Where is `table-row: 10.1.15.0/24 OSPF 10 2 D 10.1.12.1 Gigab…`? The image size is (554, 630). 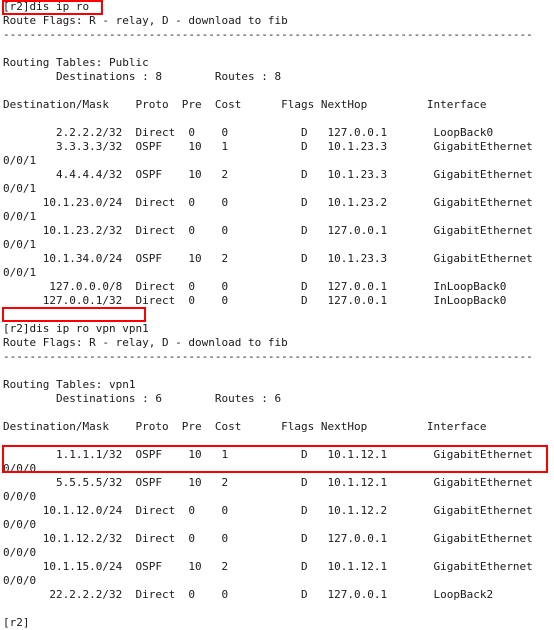
table-row: 10.1.15.0/24 OSPF 10 2 D 10.1.12.1 Gigab… is located at coordinates (268, 566).